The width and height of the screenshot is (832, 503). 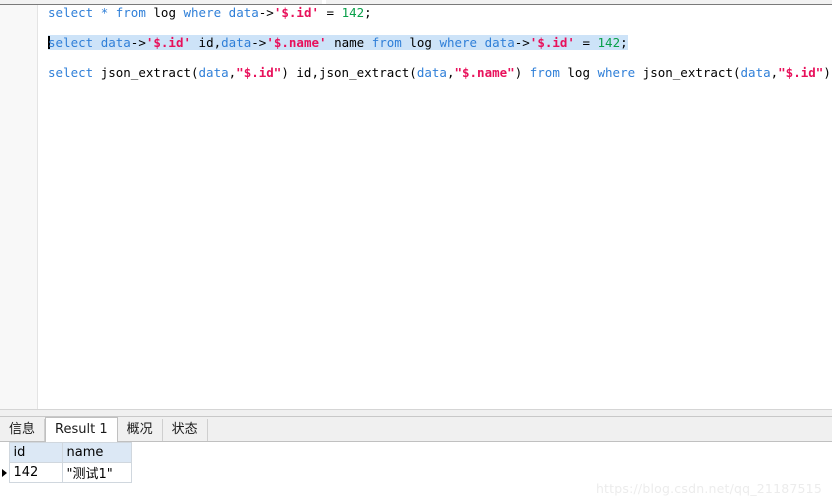 What do you see at coordinates (4, 452) in the screenshot?
I see `grid-corner-cell` at bounding box center [4, 452].